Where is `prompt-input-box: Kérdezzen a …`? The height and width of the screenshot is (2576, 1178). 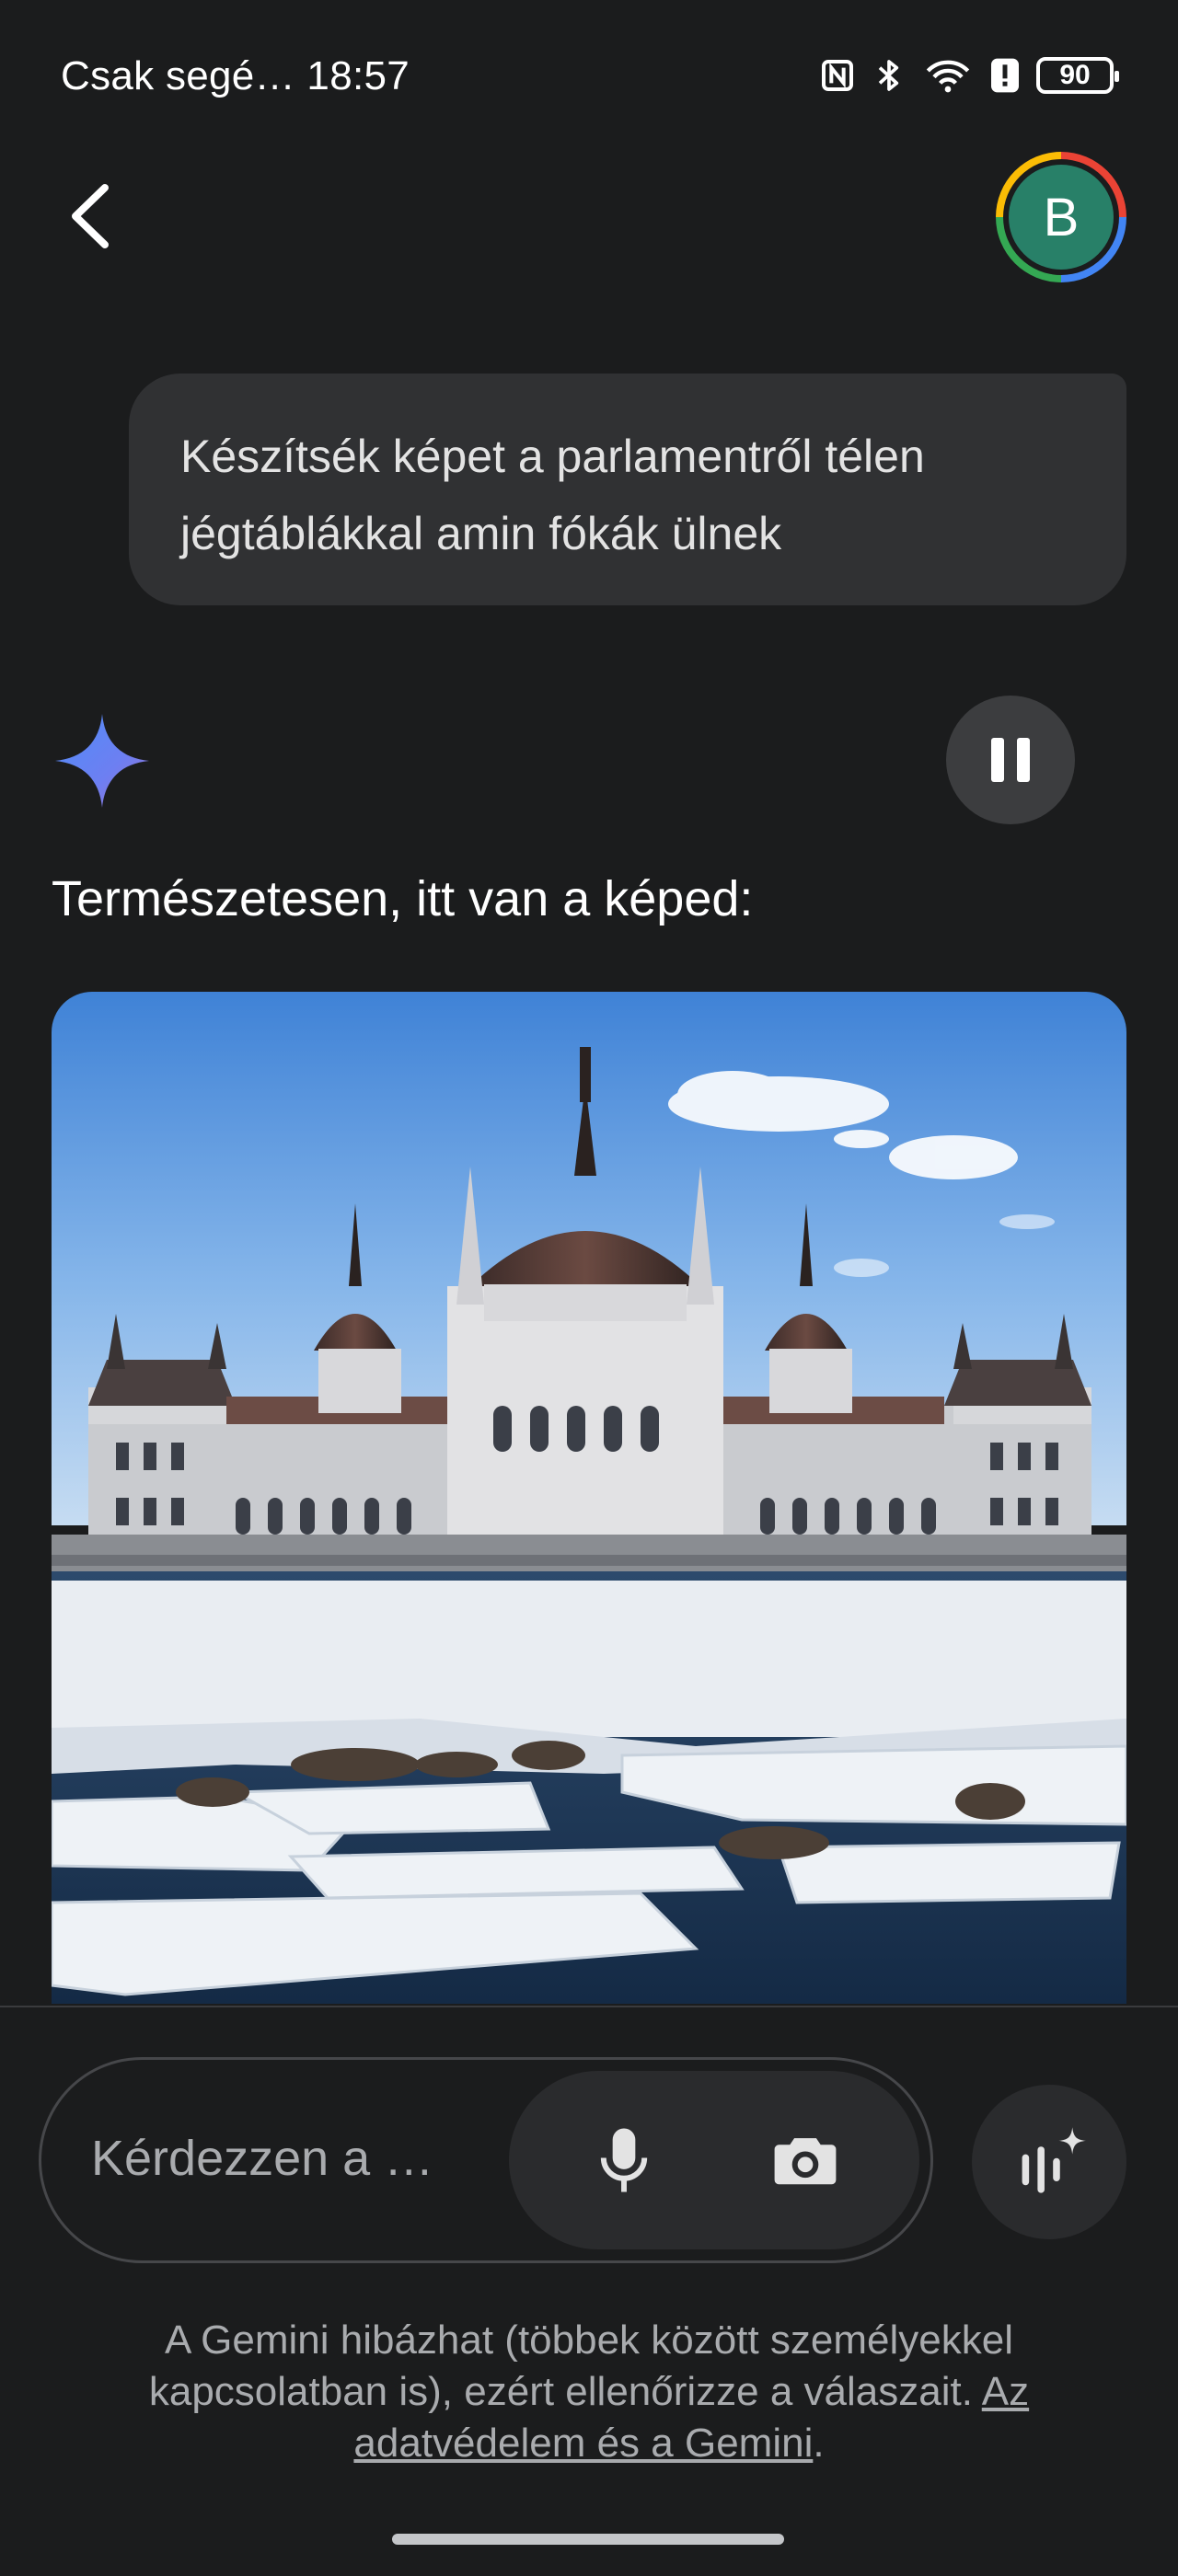 prompt-input-box: Kérdezzen a … is located at coordinates (486, 2160).